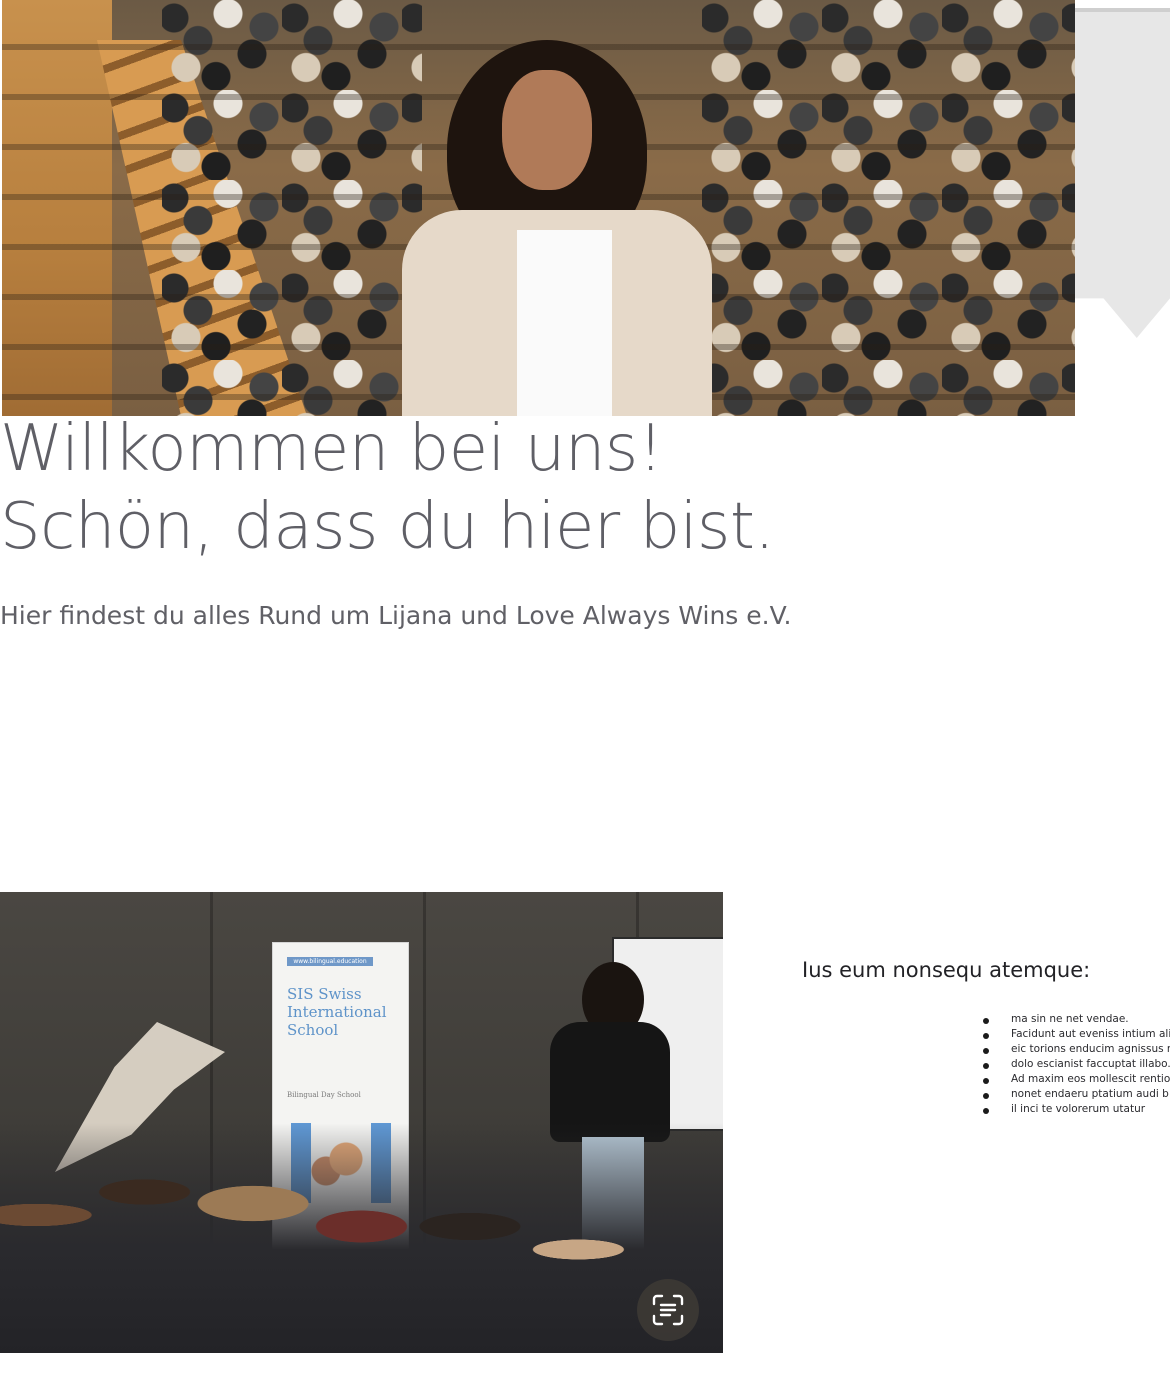  I want to click on list-item: il inci te volorerum utatur, so click(1078, 1109).